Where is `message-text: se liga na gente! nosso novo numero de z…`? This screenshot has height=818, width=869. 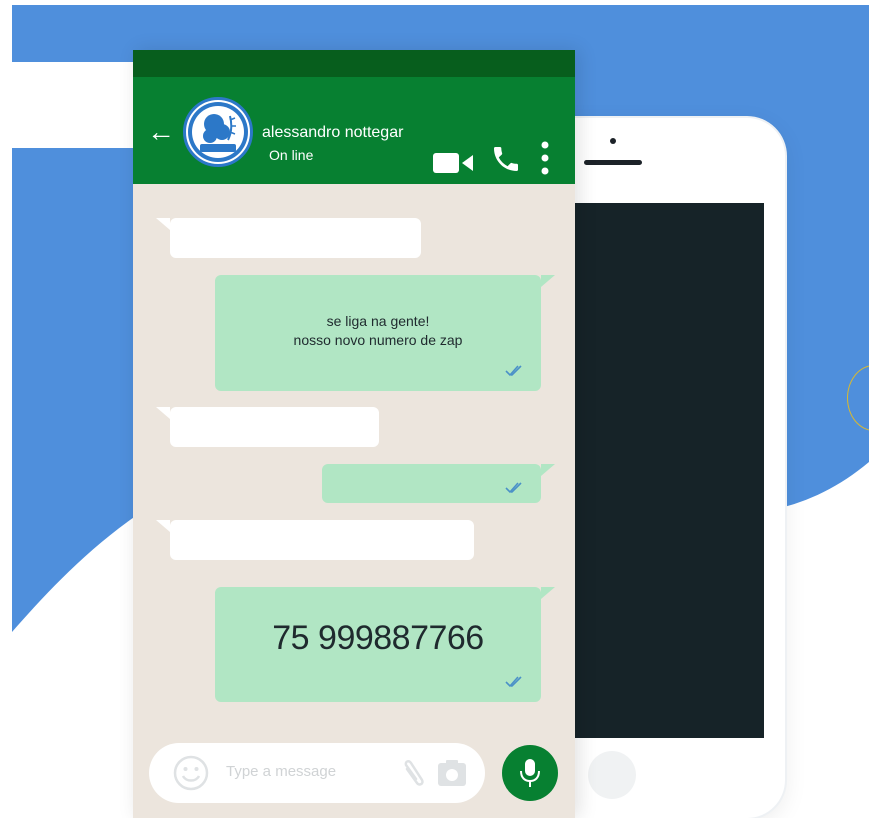
message-text: se liga na gente! nosso novo numero de z… is located at coordinates (378, 331).